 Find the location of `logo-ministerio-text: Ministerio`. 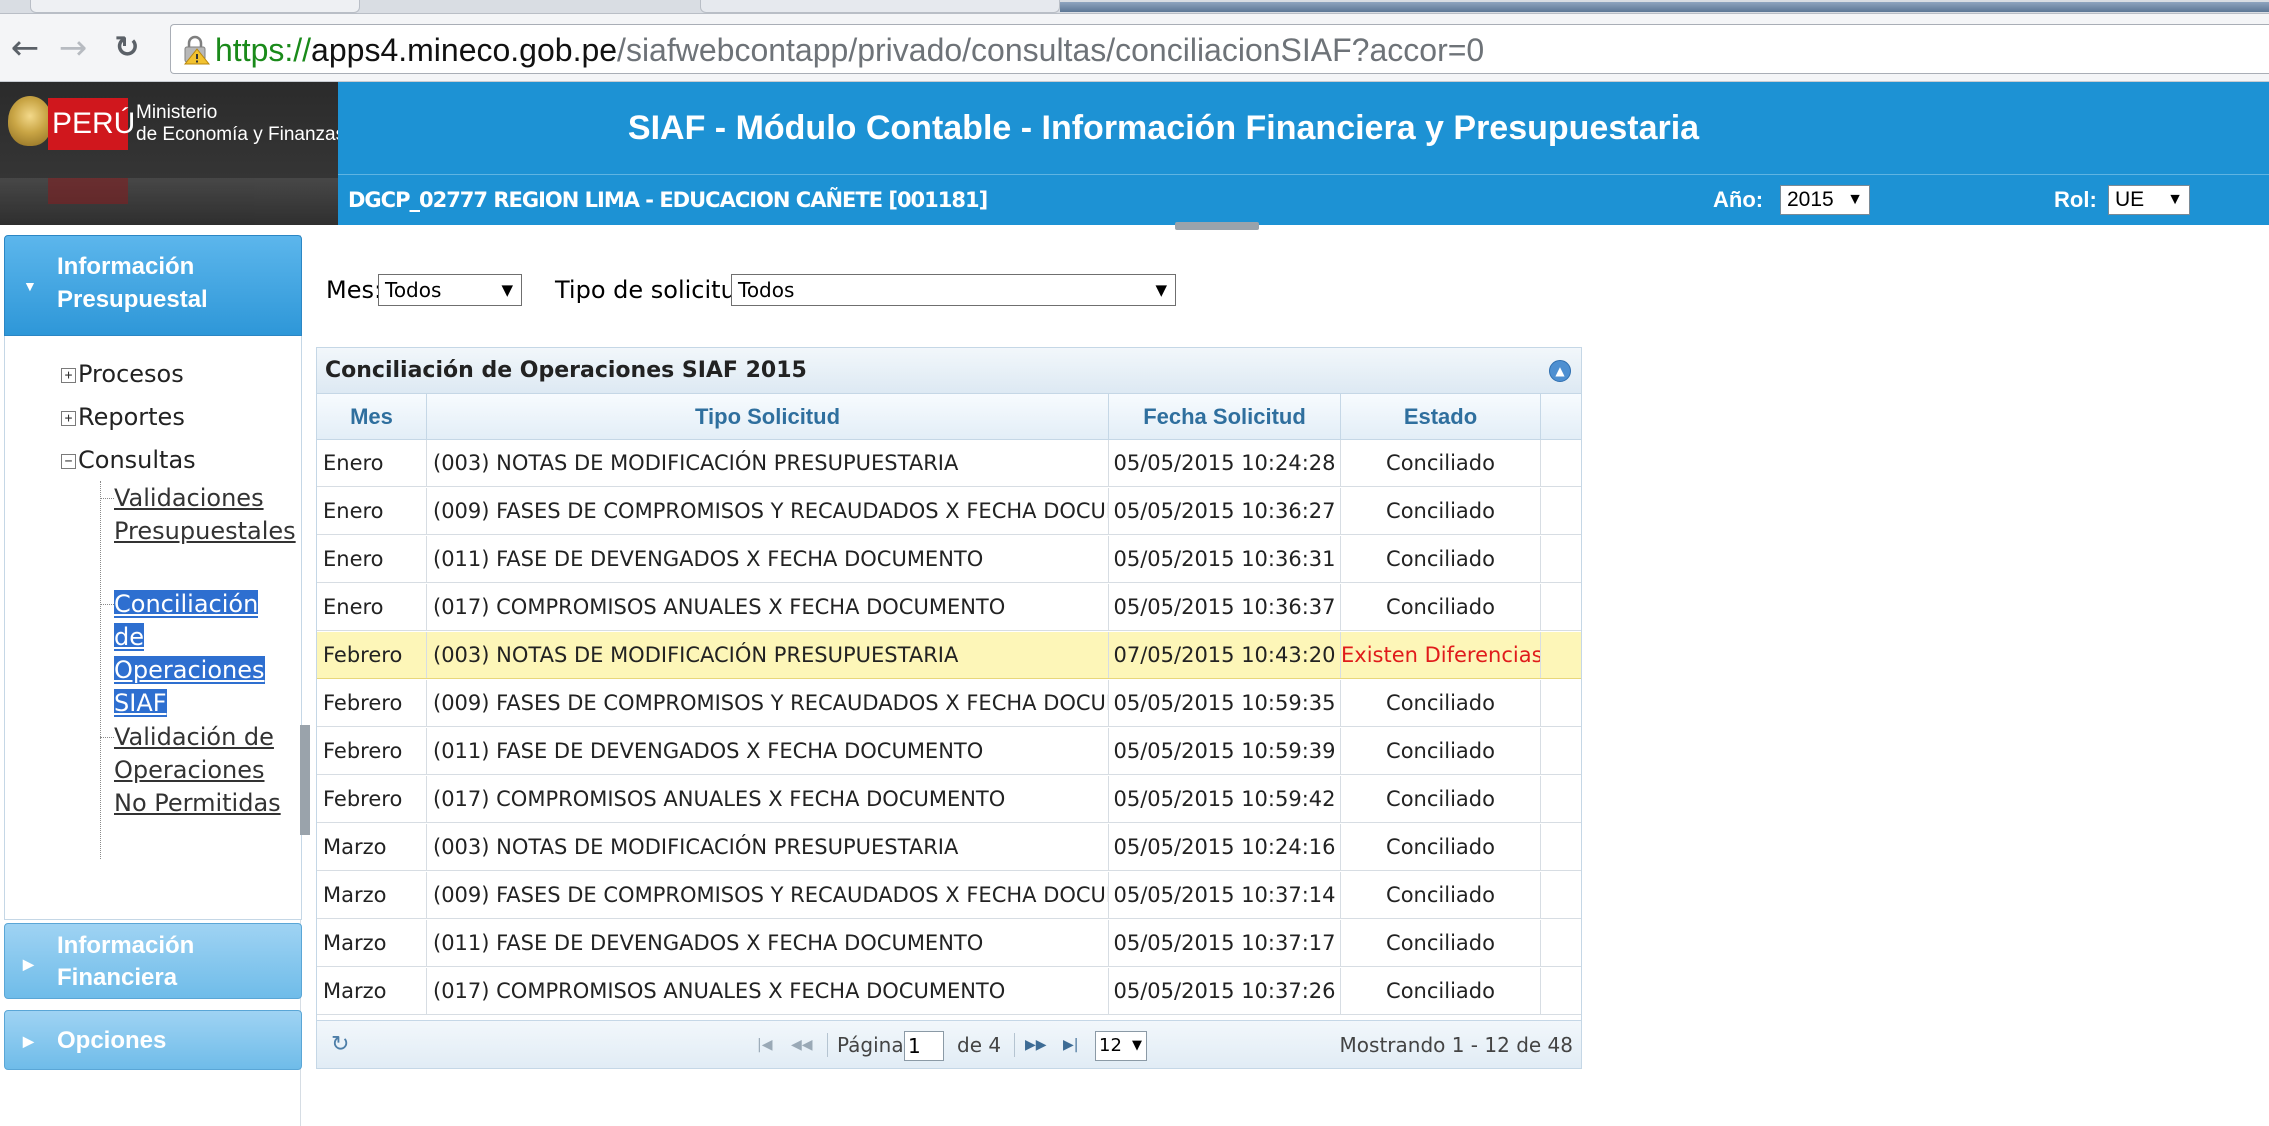

logo-ministerio-text: Ministerio is located at coordinates (177, 112).